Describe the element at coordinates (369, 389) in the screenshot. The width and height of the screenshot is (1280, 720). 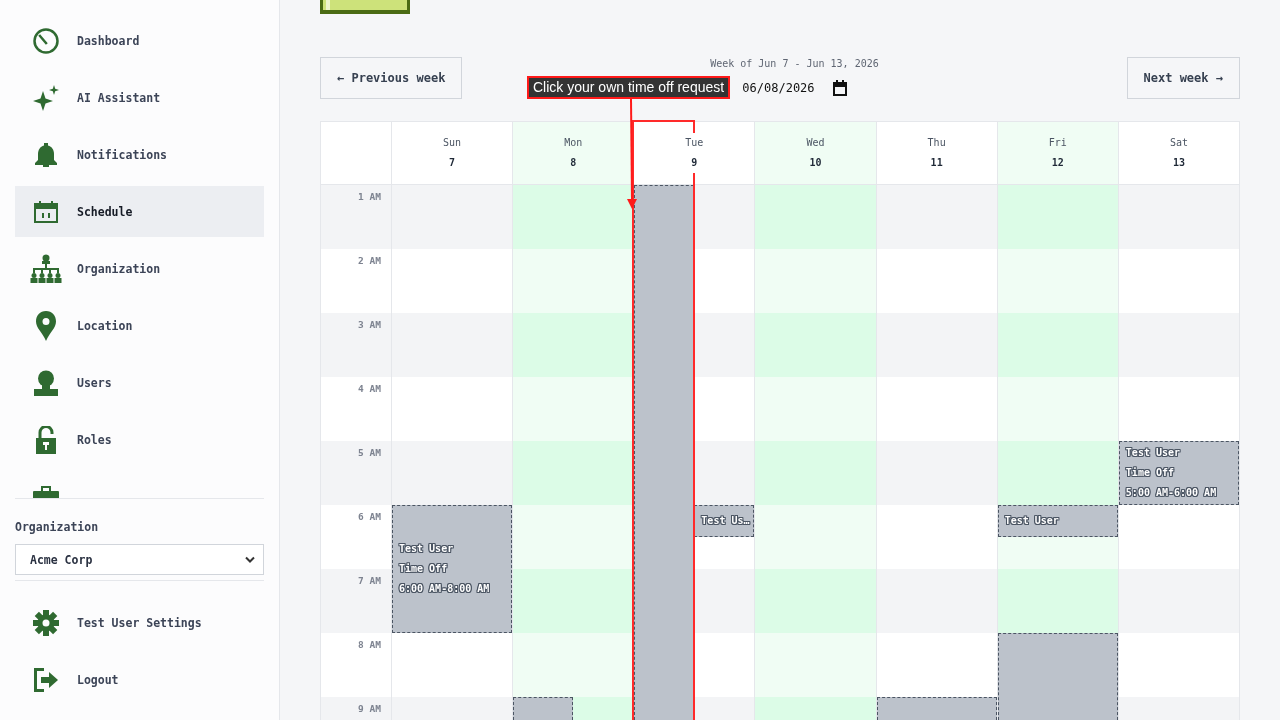
I see `hour-label: 4 AM` at that location.